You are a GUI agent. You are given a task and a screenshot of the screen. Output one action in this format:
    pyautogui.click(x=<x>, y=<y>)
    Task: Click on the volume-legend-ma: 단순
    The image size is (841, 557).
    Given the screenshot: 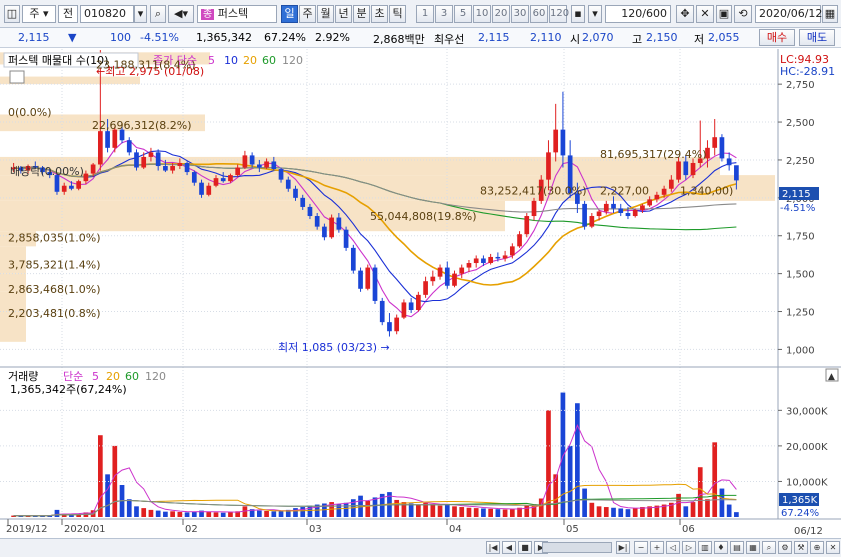 What is the action you would take?
    pyautogui.click(x=73, y=376)
    